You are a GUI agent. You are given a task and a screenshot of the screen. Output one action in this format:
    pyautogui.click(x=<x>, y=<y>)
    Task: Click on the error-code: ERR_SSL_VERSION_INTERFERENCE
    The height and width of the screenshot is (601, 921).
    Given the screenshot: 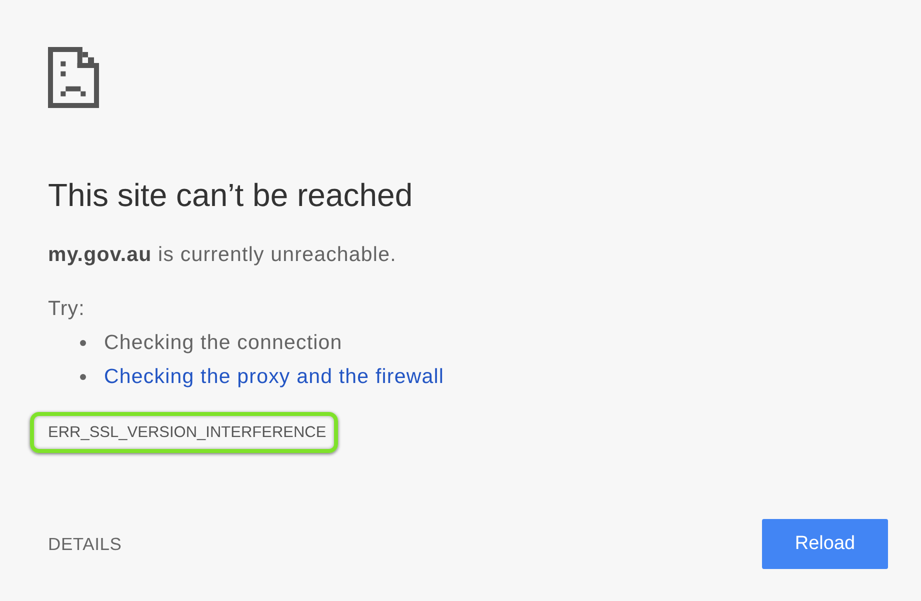 What is the action you would take?
    pyautogui.click(x=187, y=433)
    